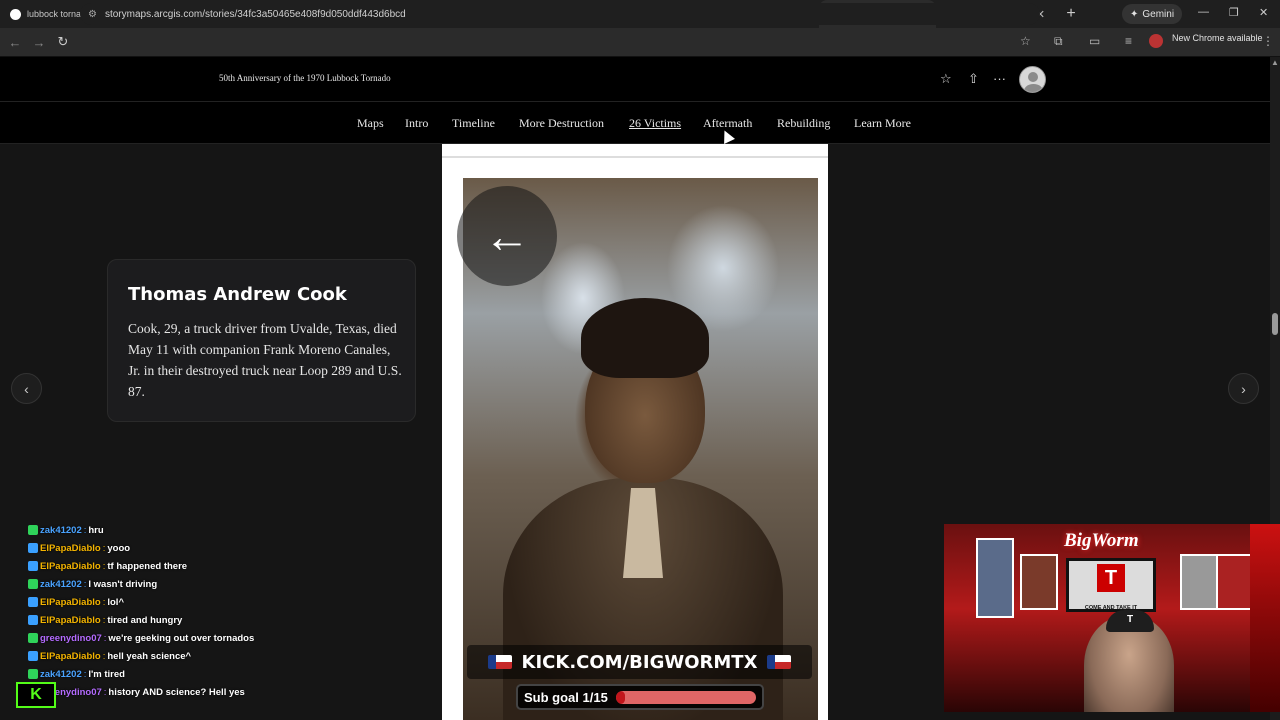  I want to click on cast-icon: ▭, so click(1094, 41).